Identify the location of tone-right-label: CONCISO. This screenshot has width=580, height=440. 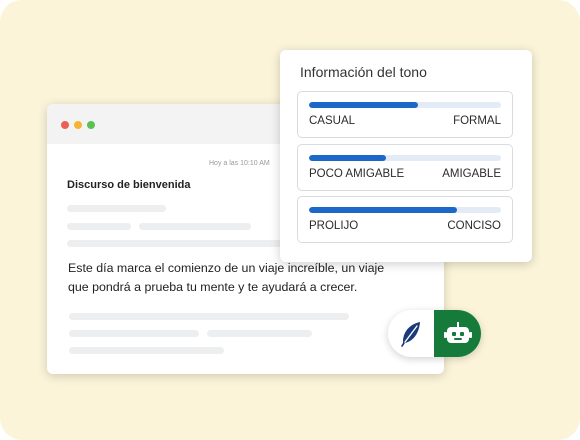
(474, 226).